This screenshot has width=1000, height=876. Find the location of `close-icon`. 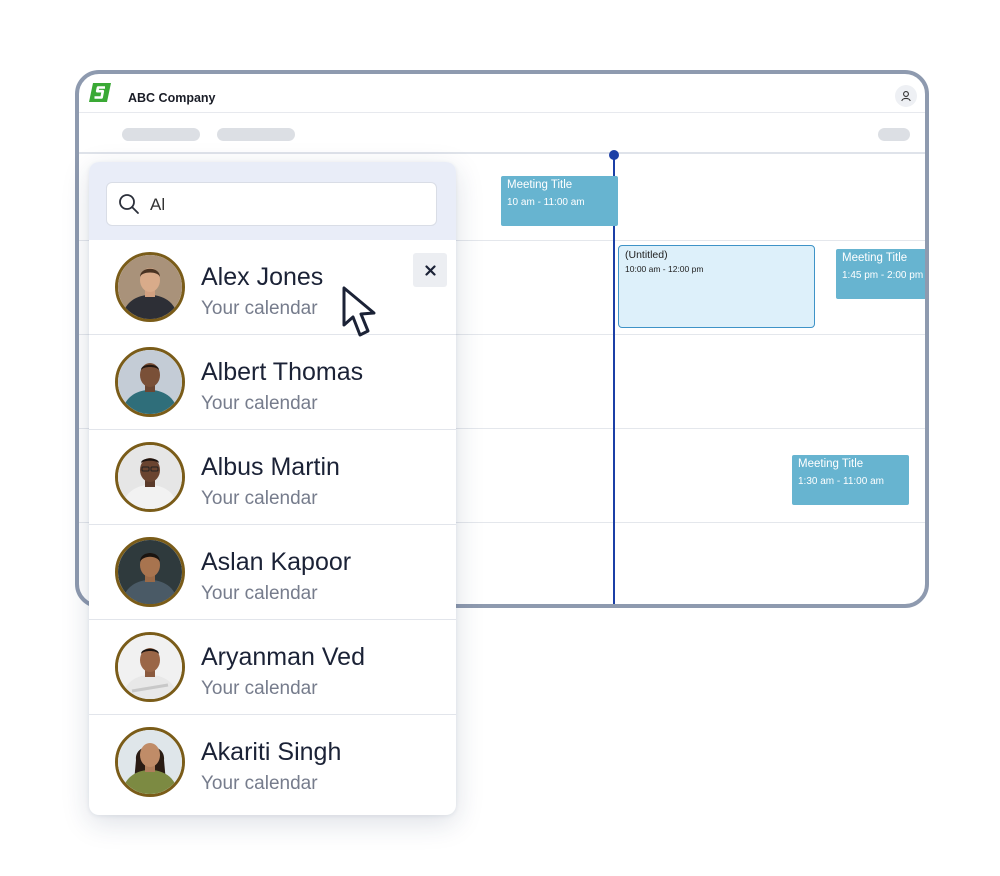

close-icon is located at coordinates (430, 270).